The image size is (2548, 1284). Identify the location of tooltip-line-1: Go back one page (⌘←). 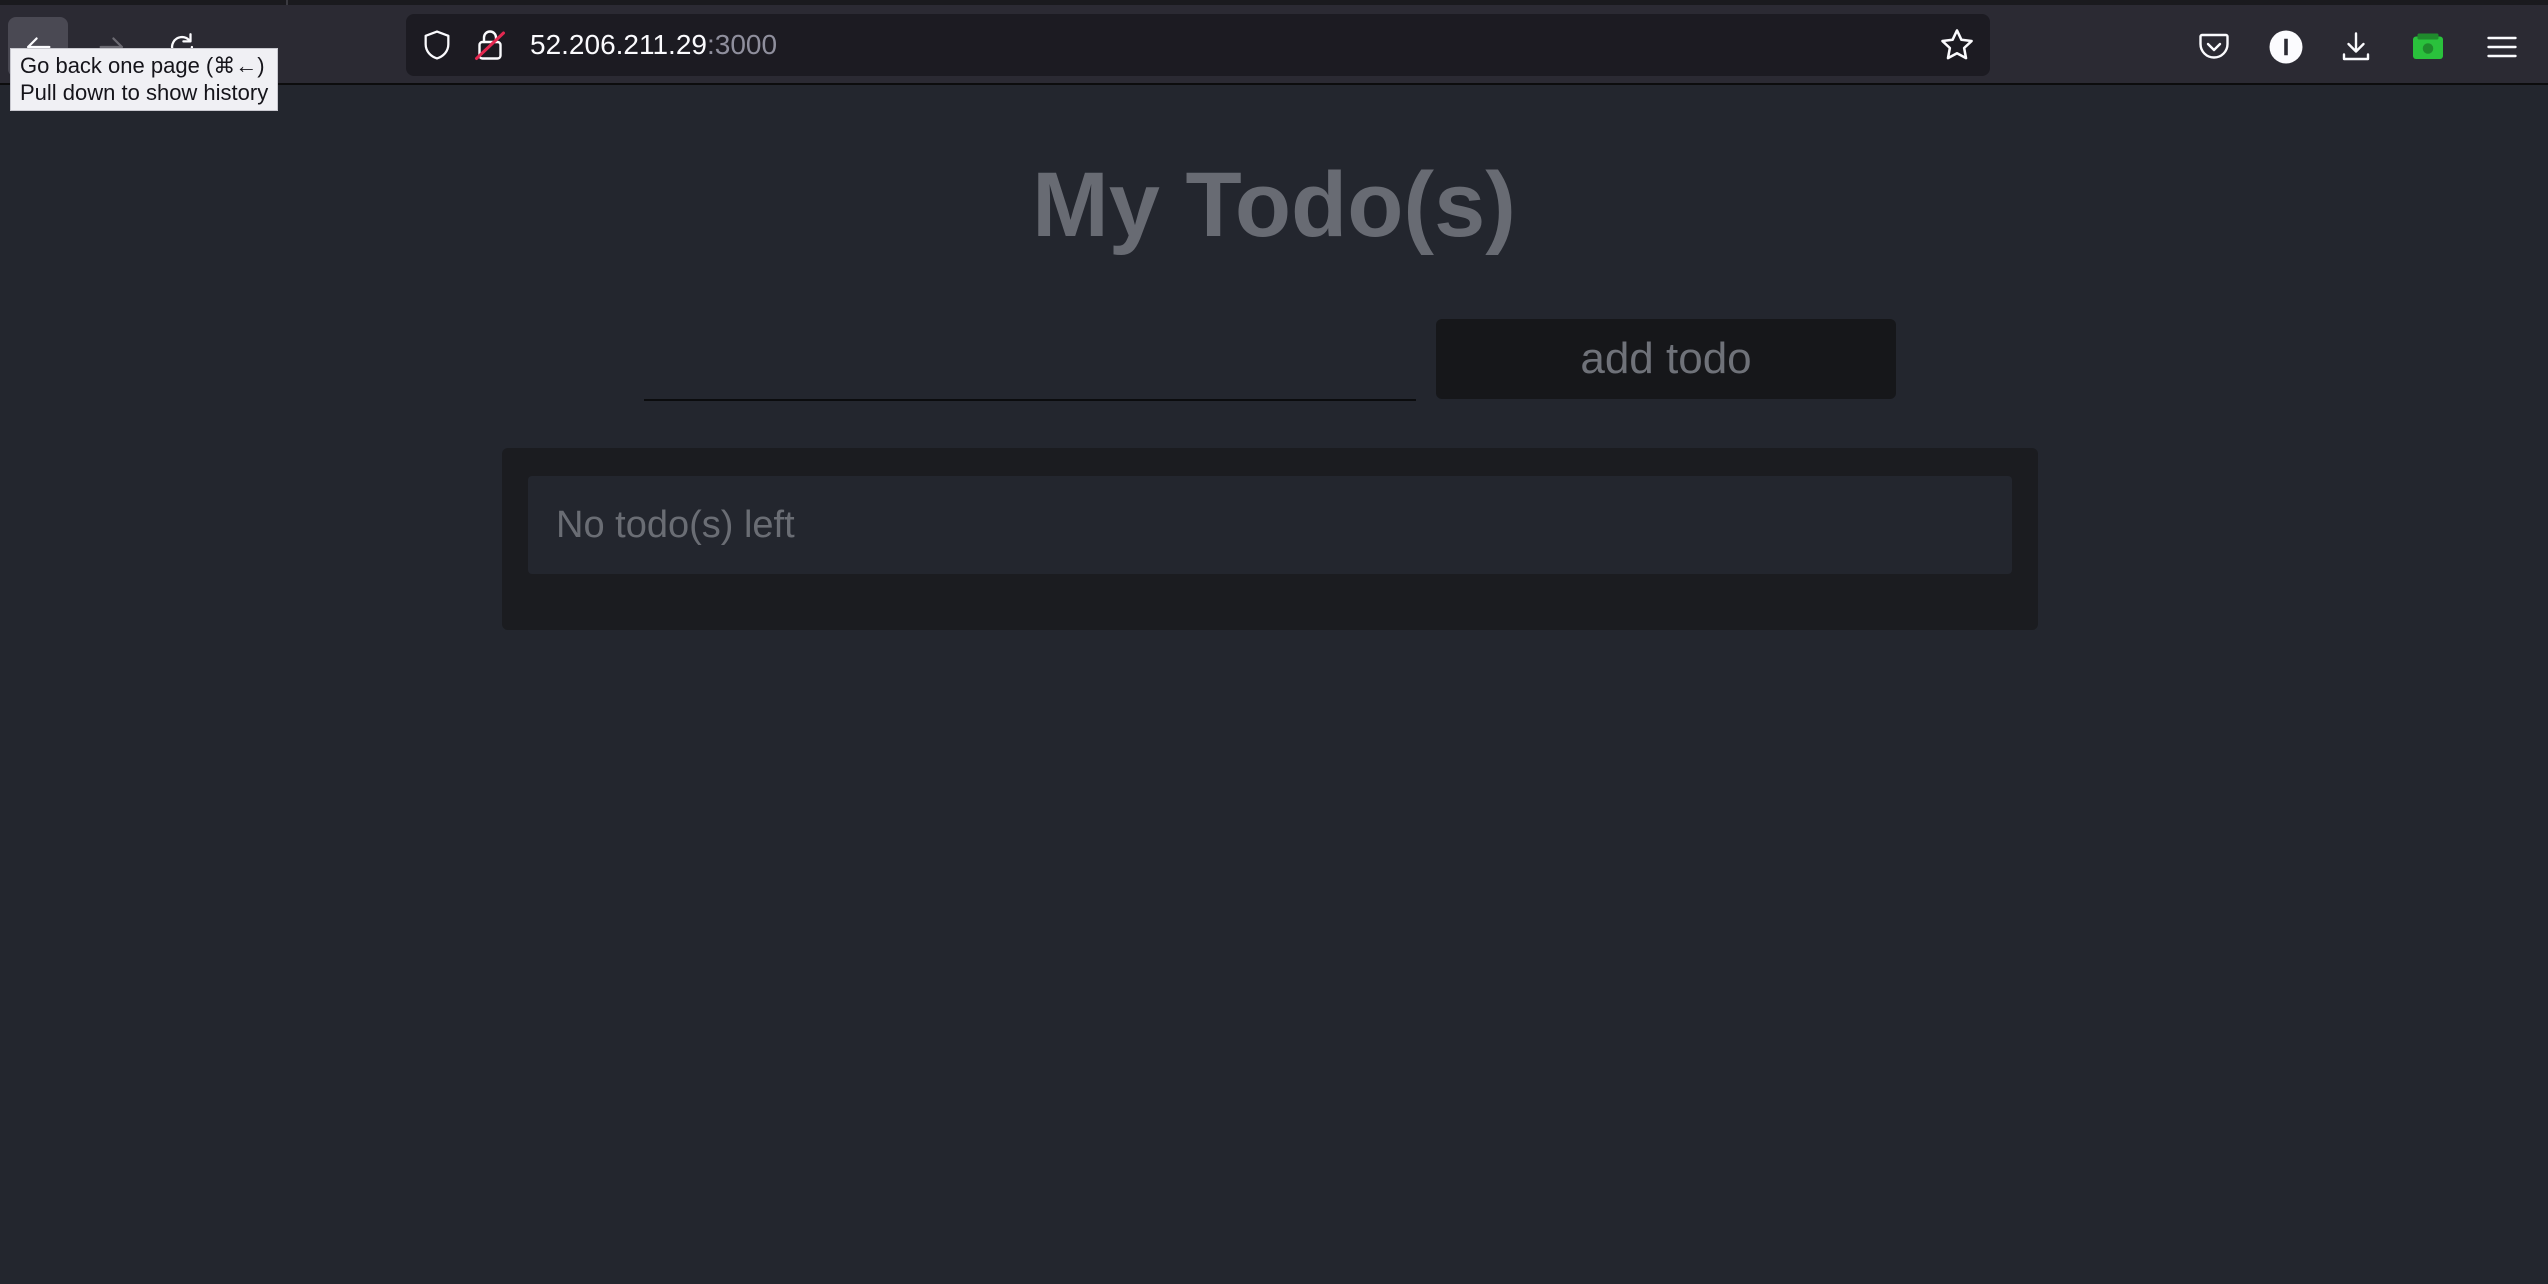
(142, 65).